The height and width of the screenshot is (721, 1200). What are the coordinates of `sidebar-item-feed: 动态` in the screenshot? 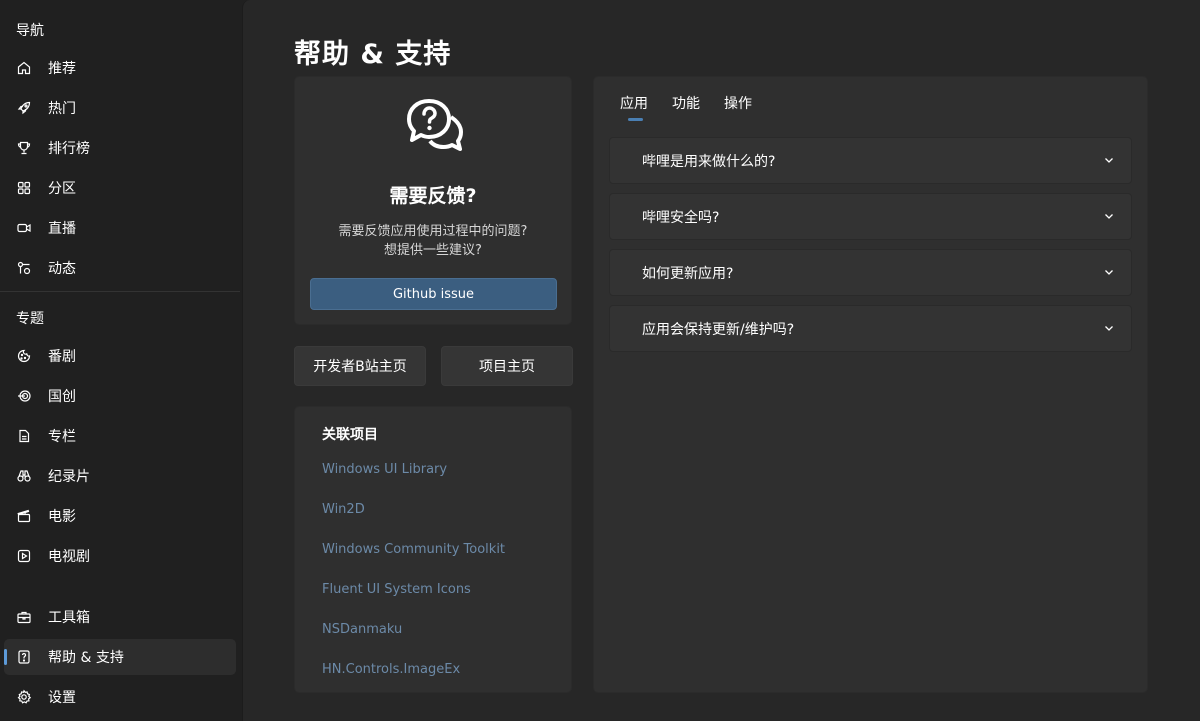 It's located at (120, 268).